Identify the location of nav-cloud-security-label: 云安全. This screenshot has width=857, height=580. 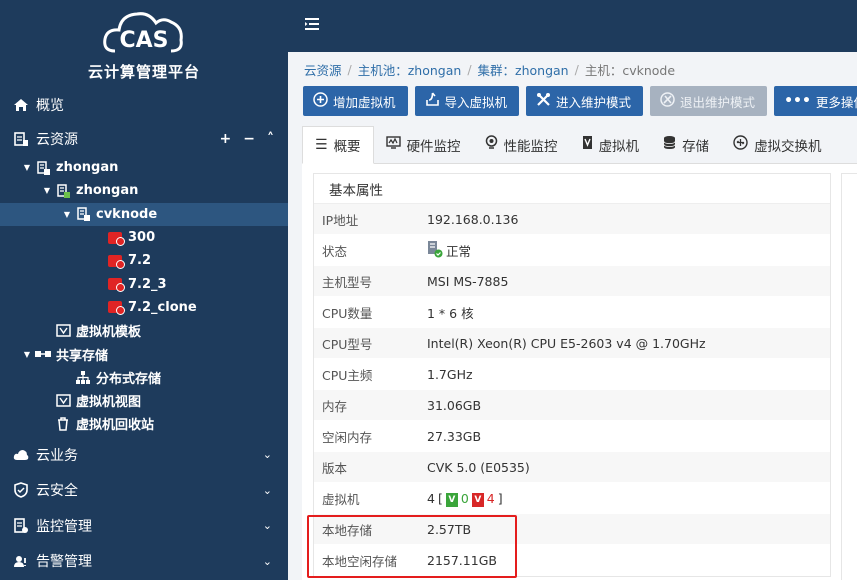
(57, 491).